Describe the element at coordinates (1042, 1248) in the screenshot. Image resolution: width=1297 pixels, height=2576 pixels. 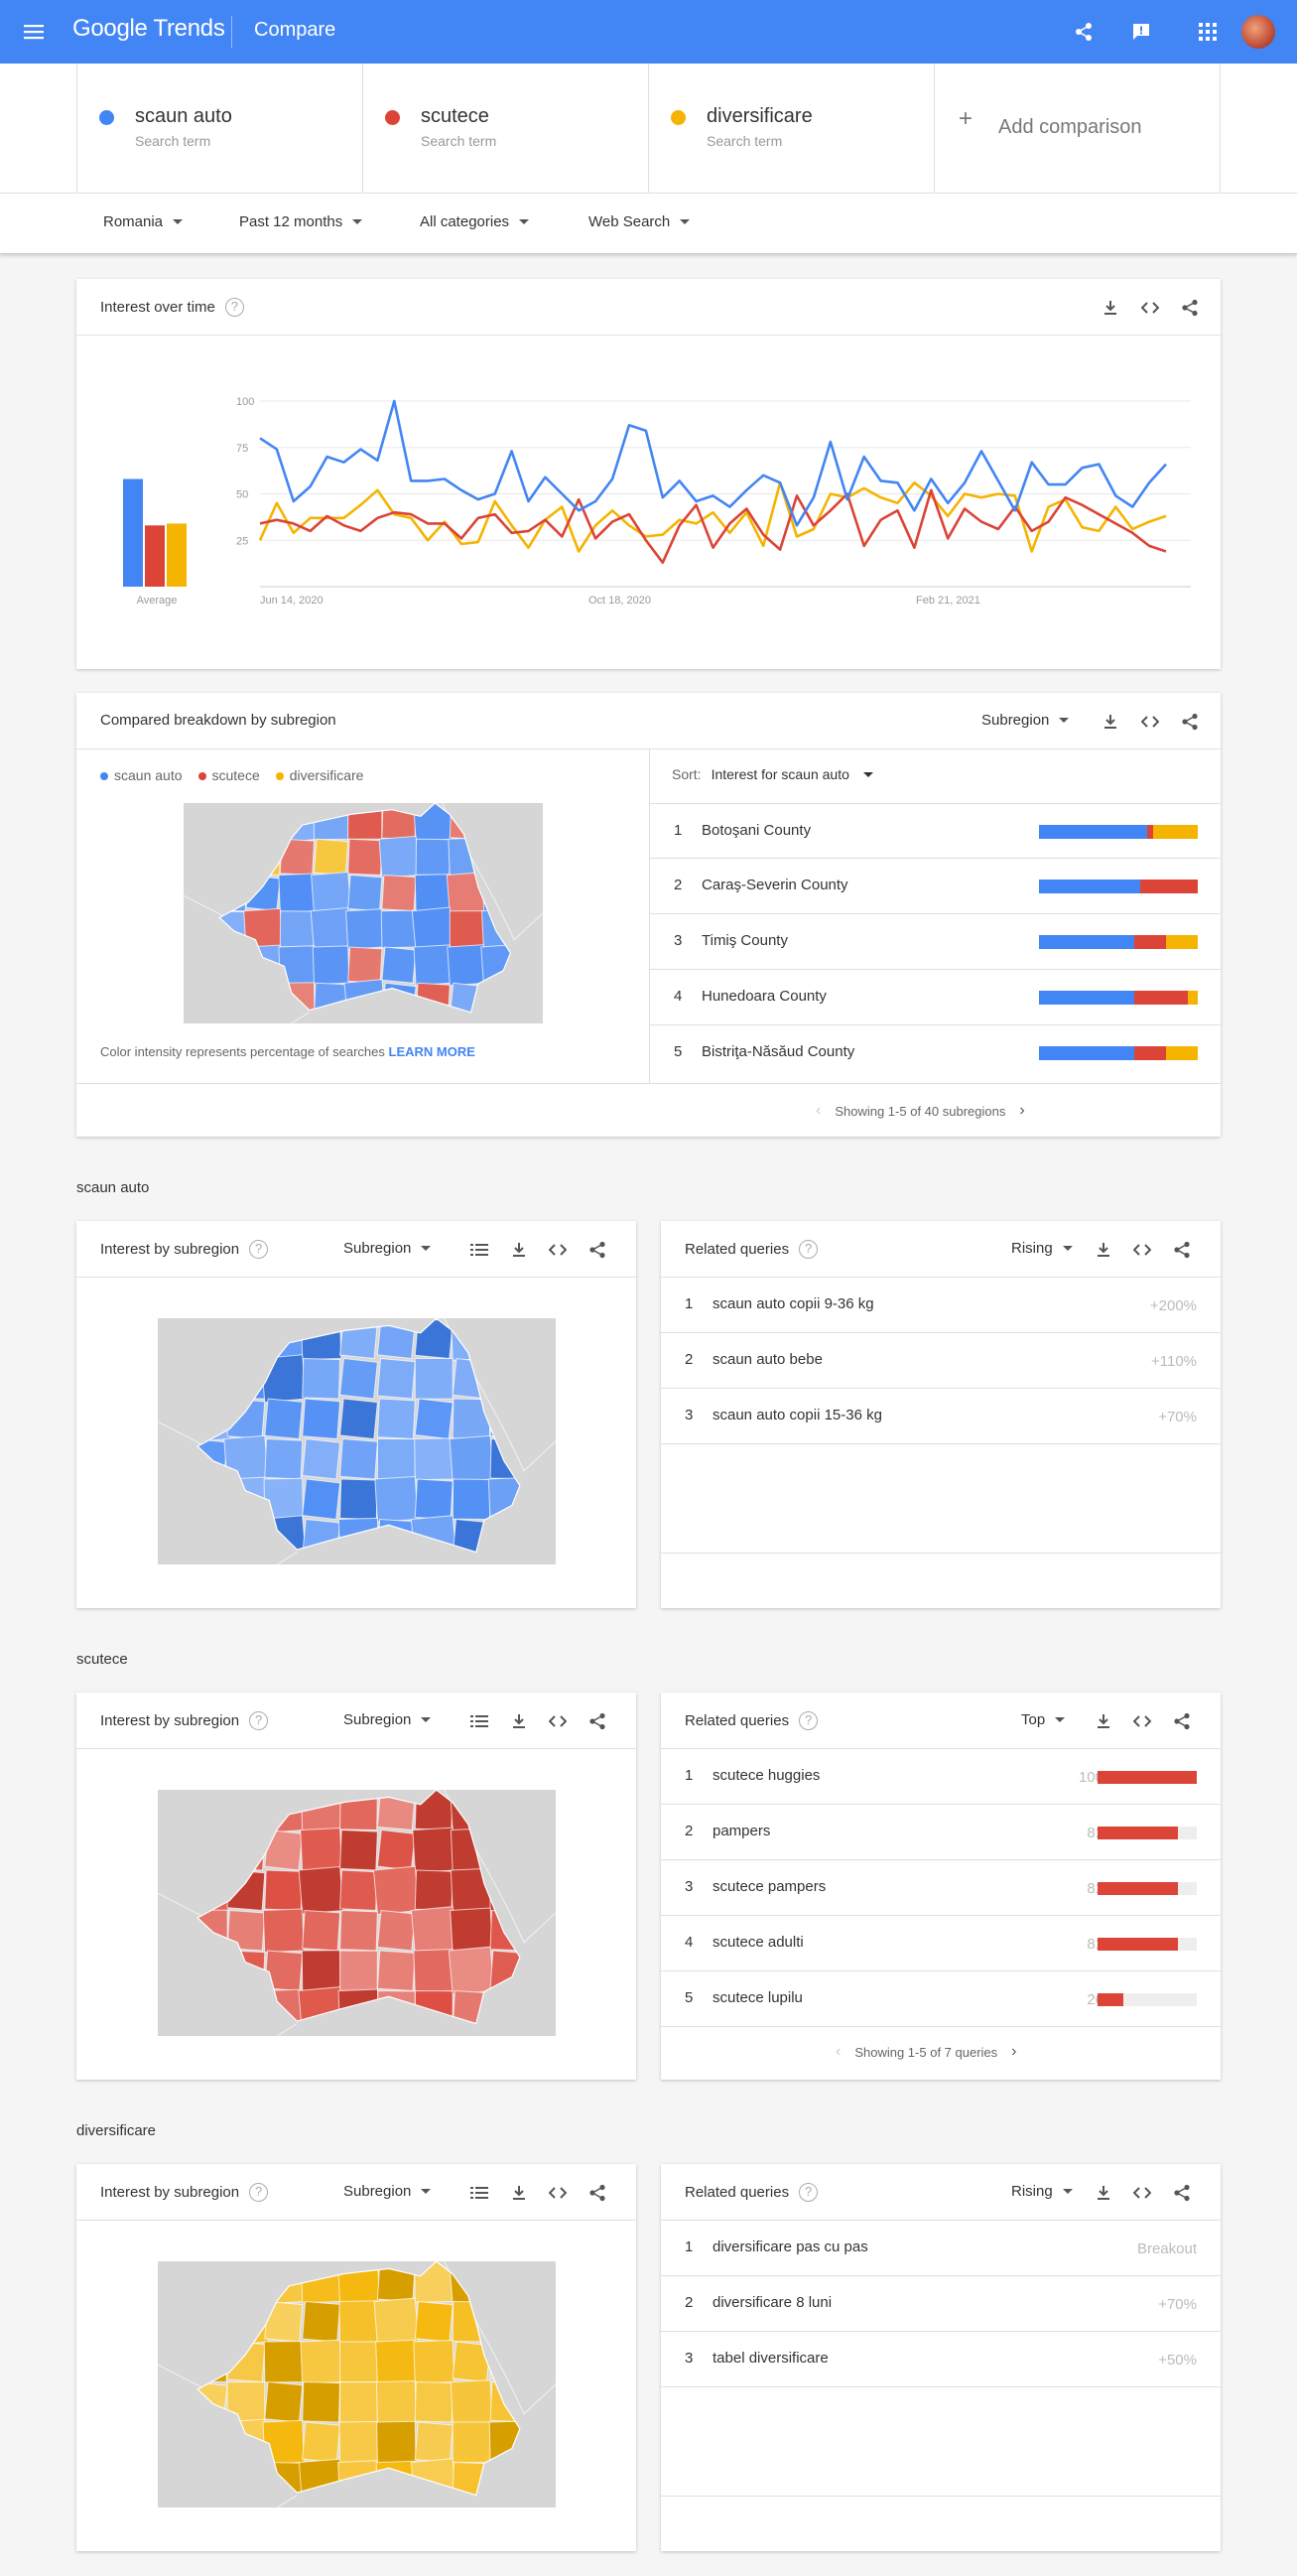
I see `rising-dropdown: Rising` at that location.